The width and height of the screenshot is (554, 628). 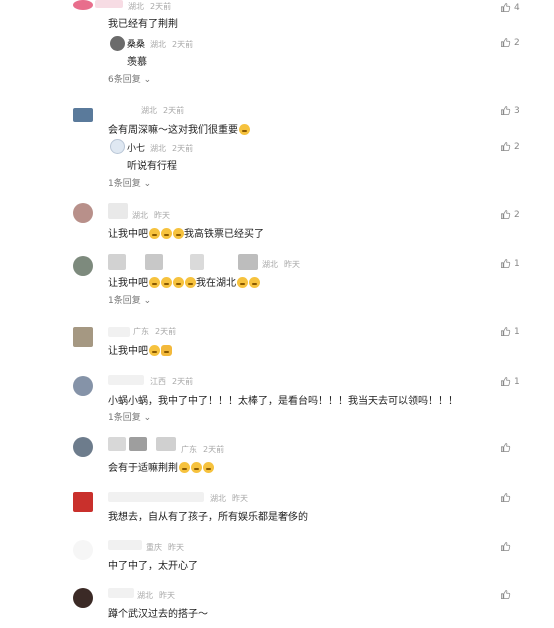 I want to click on like-button: 3, so click(x=510, y=110).